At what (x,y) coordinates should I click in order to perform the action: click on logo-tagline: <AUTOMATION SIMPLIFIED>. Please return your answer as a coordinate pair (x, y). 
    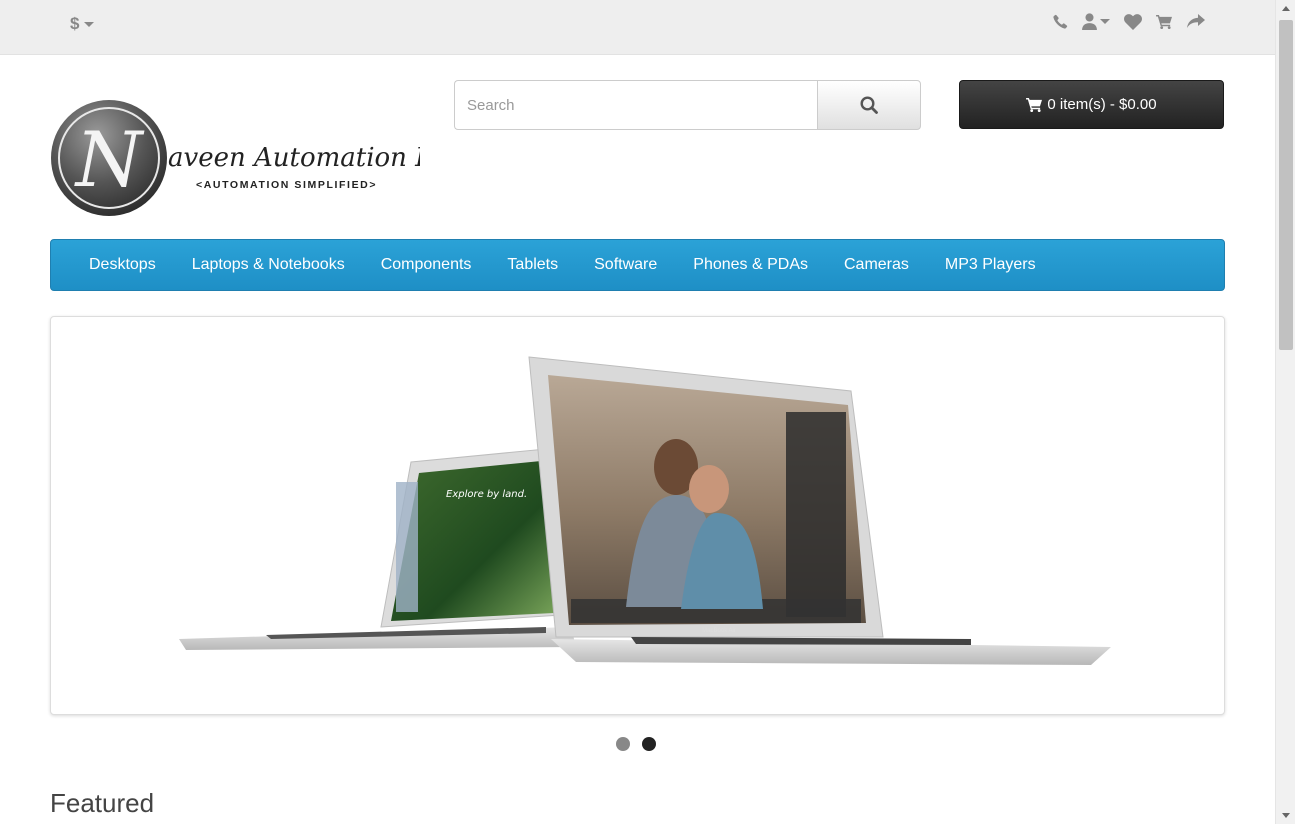
    Looking at the image, I should click on (286, 185).